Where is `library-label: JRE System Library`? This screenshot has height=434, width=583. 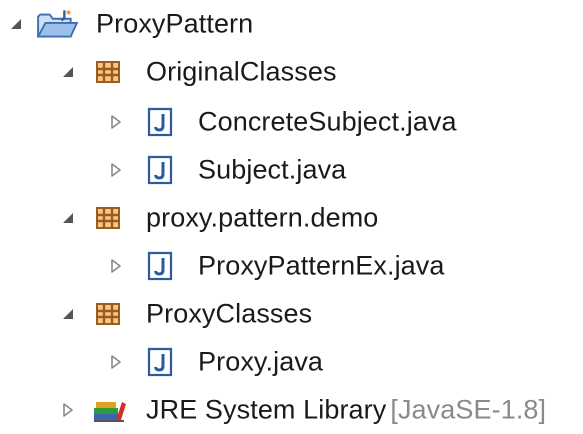
library-label: JRE System Library is located at coordinates (266, 409).